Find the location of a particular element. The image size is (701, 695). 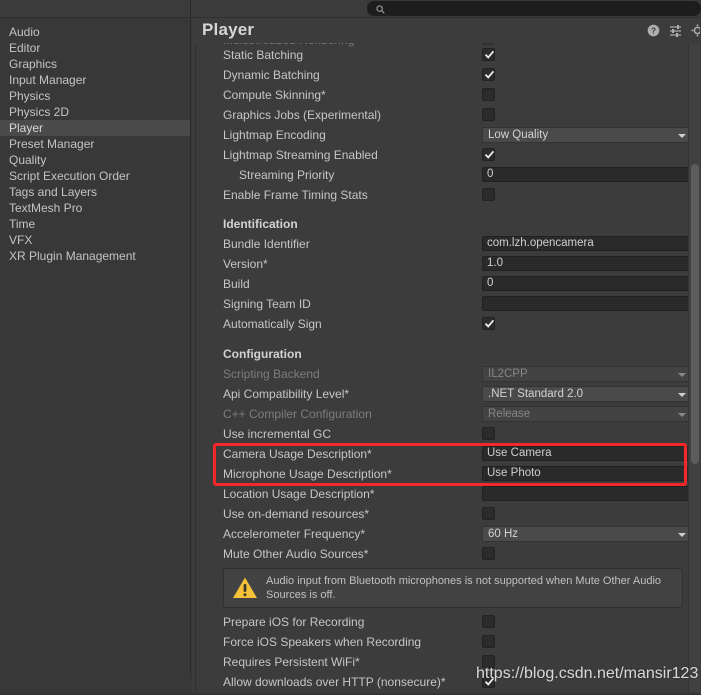

cpp-compiler-configuration-dropdown: Release is located at coordinates (587, 414).